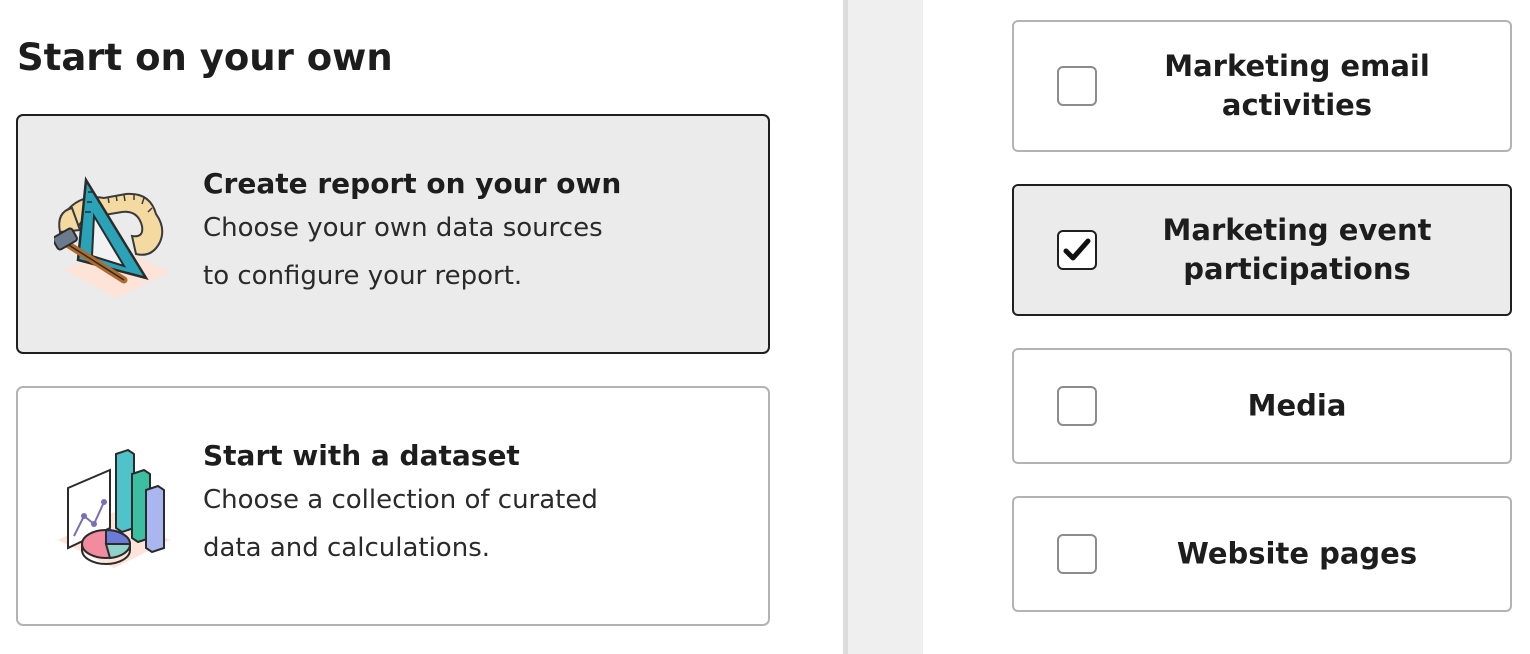 The image size is (1530, 654). I want to click on label-line1: Marketing email, so click(1297, 66).